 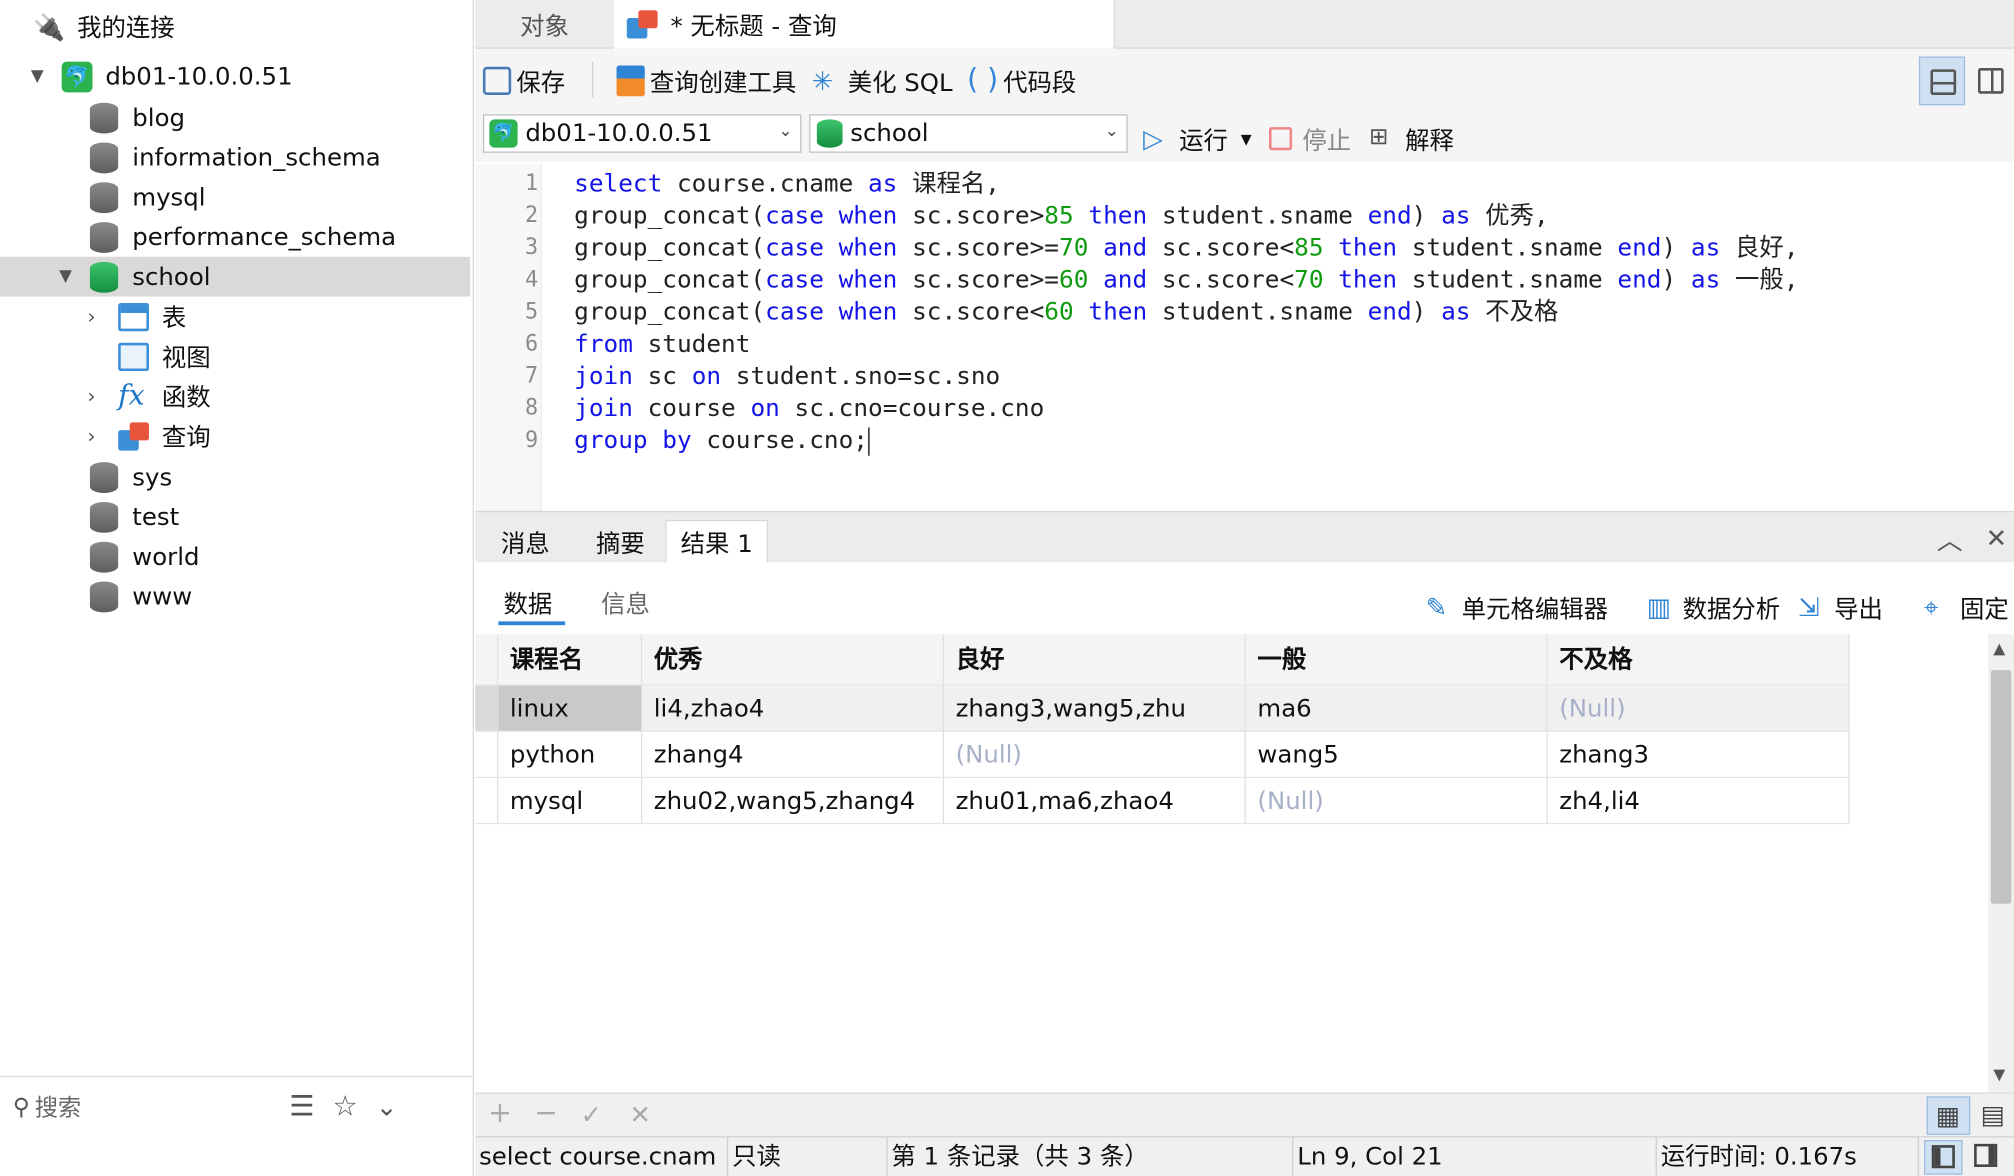 I want to click on column-header: 一般, so click(x=1396, y=660).